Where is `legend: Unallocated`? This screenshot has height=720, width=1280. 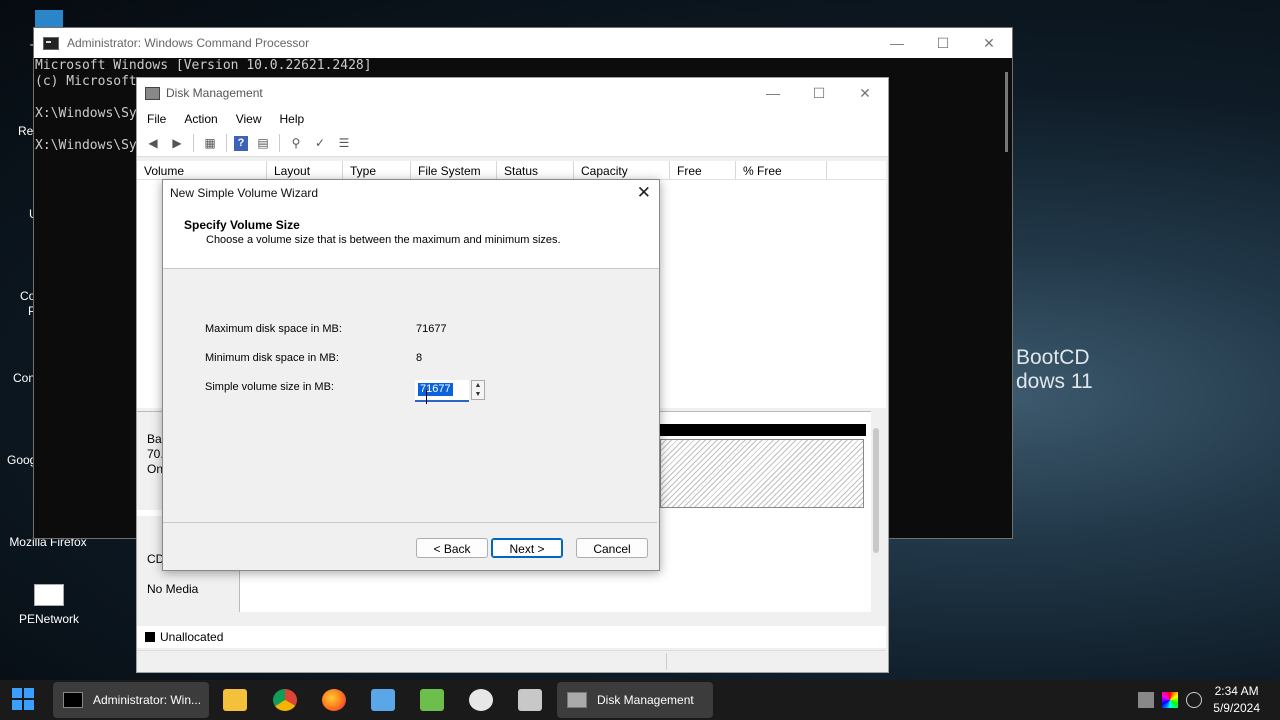
legend: Unallocated is located at coordinates (511, 637).